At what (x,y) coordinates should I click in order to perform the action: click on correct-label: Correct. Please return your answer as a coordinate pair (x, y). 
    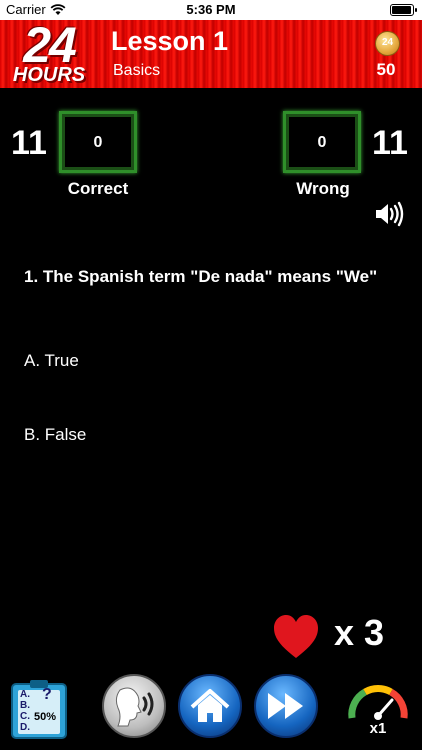
    Looking at the image, I should click on (98, 188).